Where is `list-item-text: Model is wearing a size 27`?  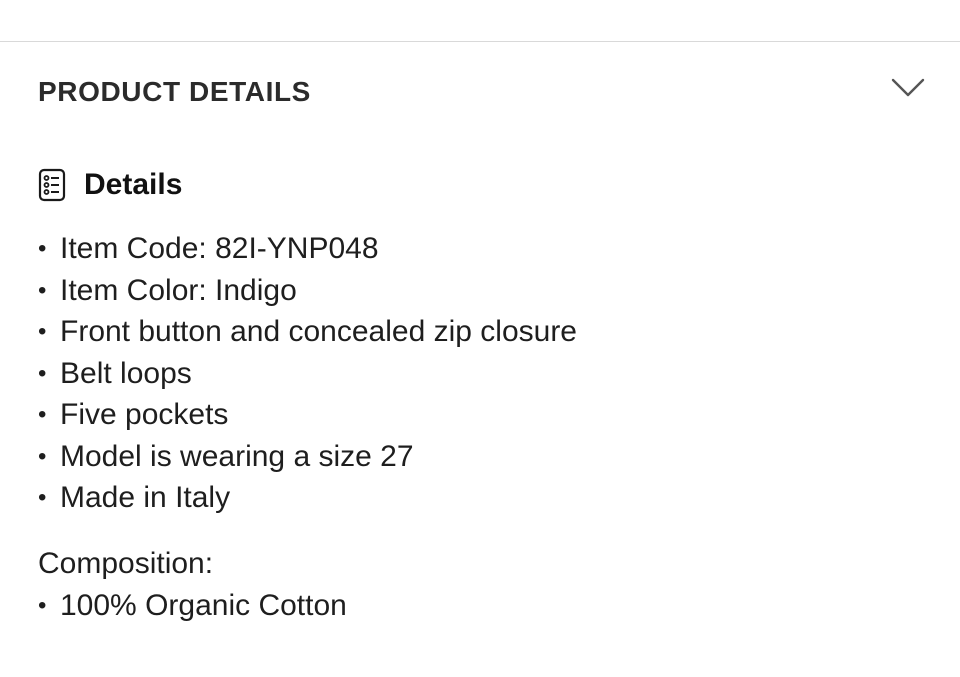
list-item-text: Model is wearing a size 27 is located at coordinates (237, 456).